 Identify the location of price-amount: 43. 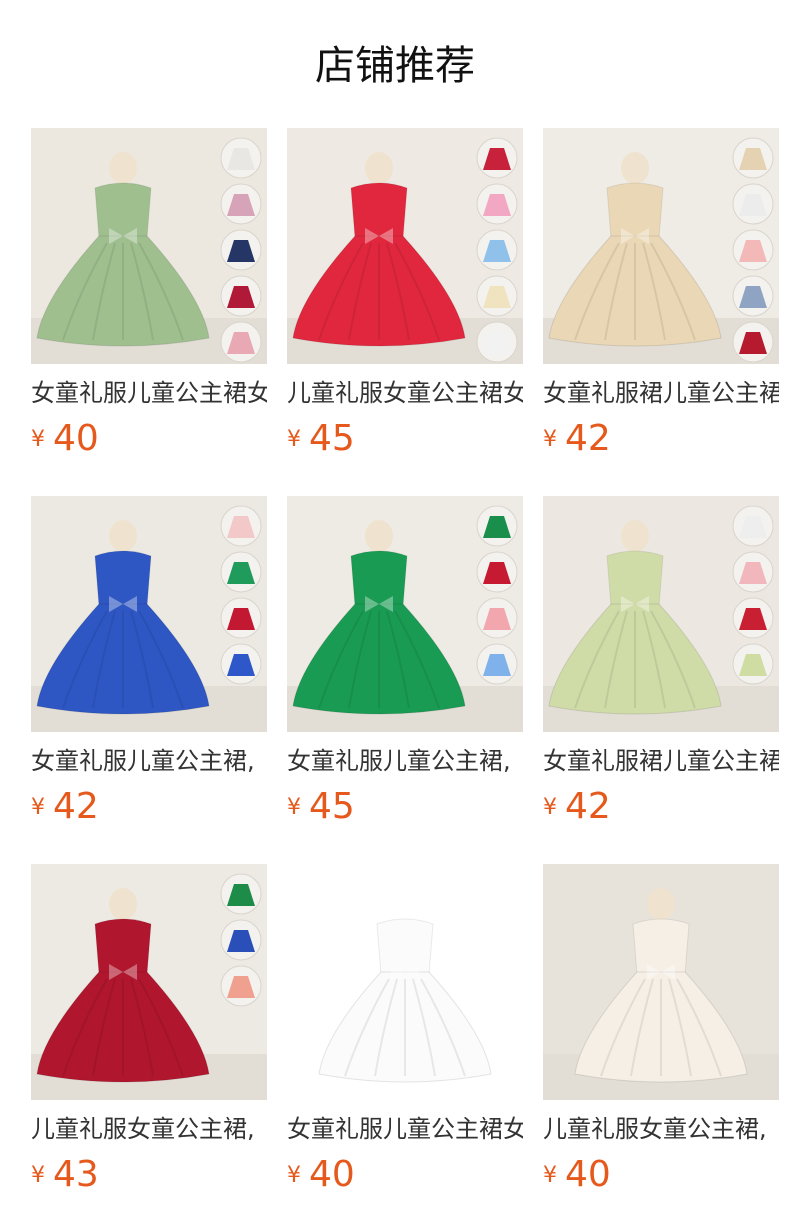
(76, 1174).